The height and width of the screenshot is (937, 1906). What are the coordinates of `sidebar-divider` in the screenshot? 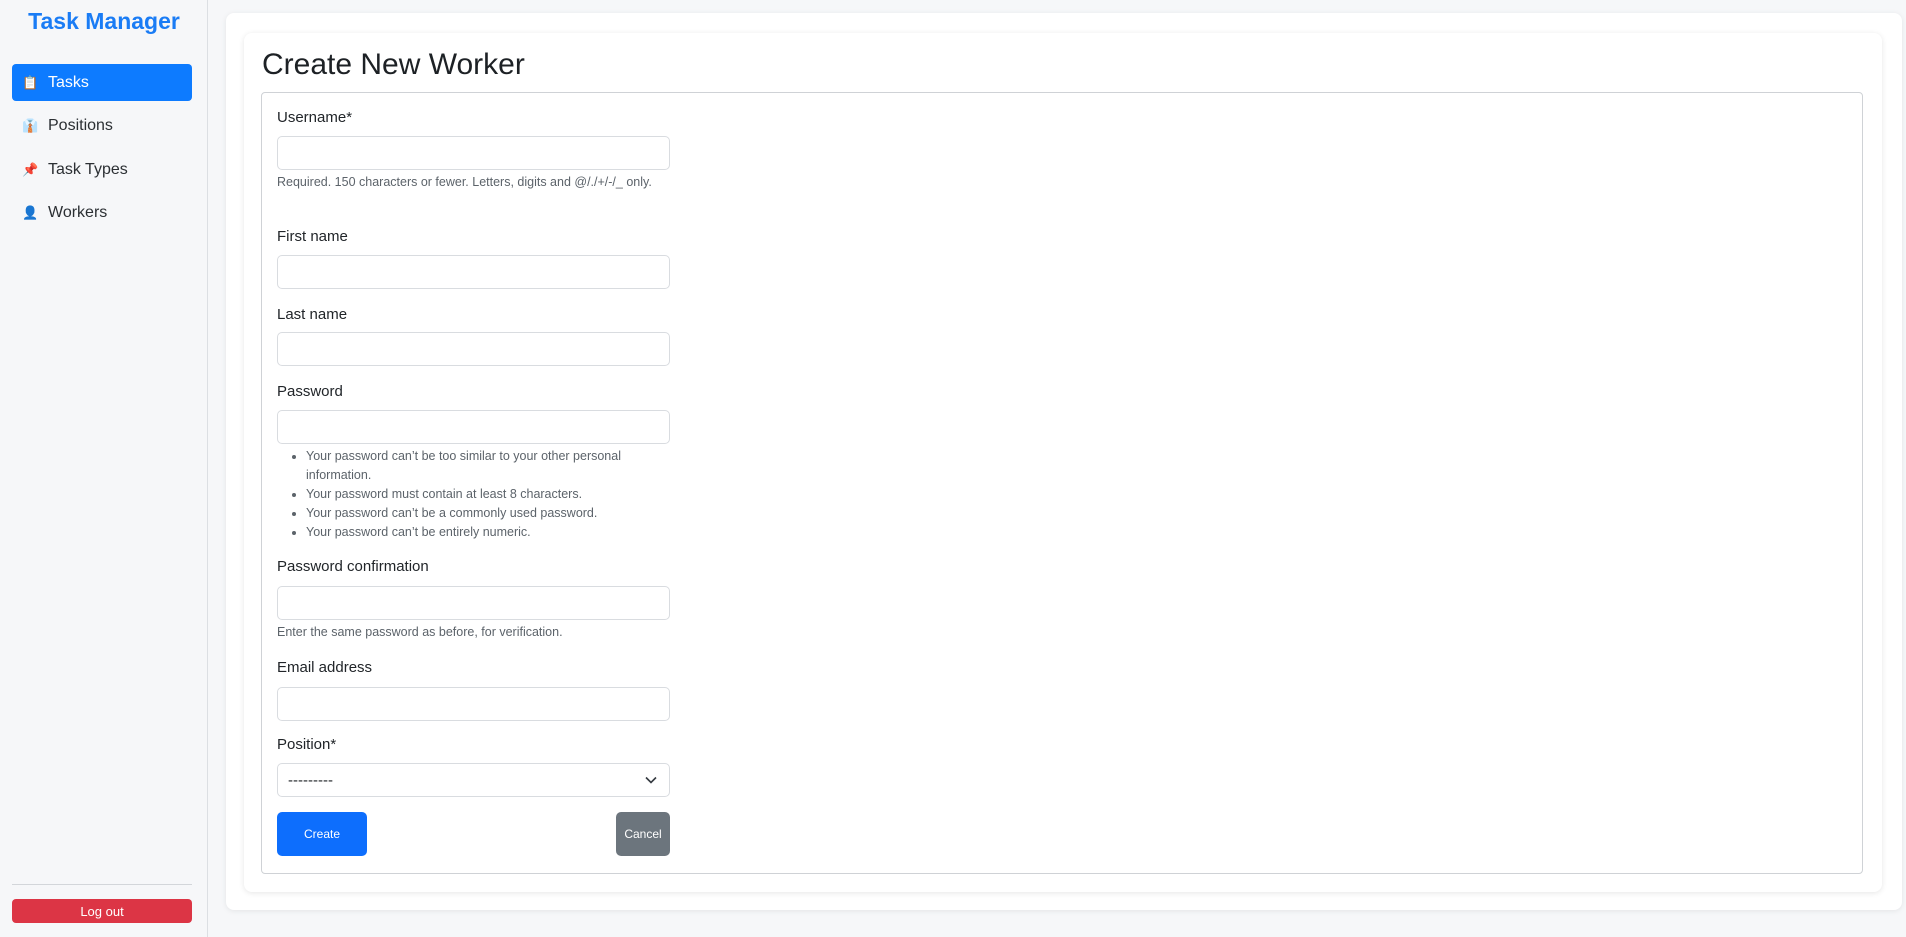 It's located at (102, 884).